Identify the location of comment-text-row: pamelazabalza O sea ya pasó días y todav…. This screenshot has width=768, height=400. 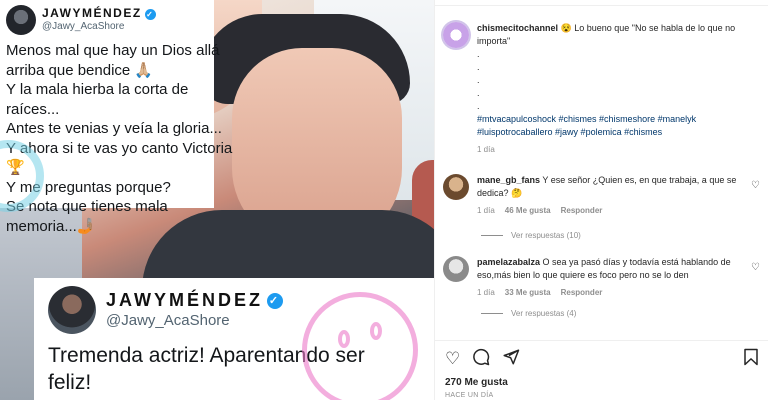
(614, 269).